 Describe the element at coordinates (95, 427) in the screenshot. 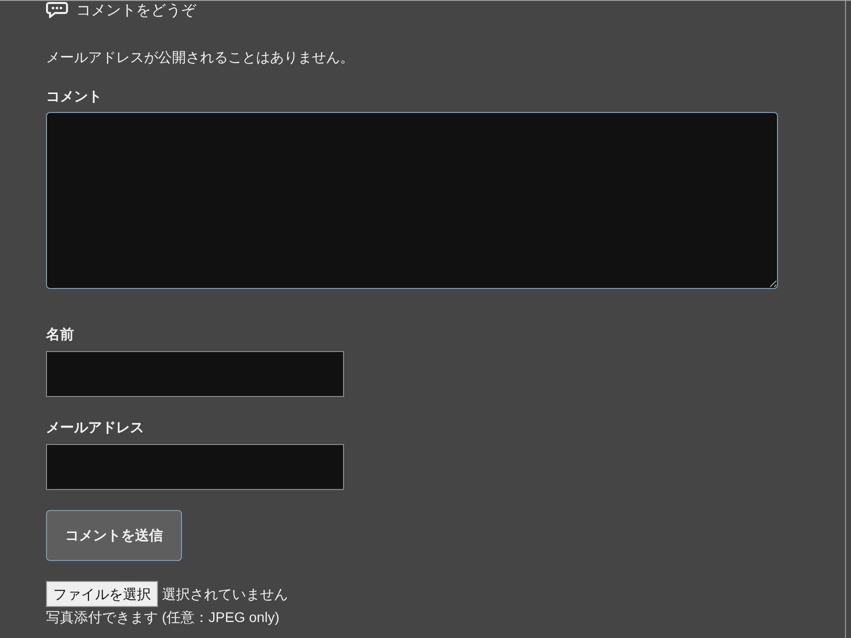

I see `field-label: メールアドレス` at that location.